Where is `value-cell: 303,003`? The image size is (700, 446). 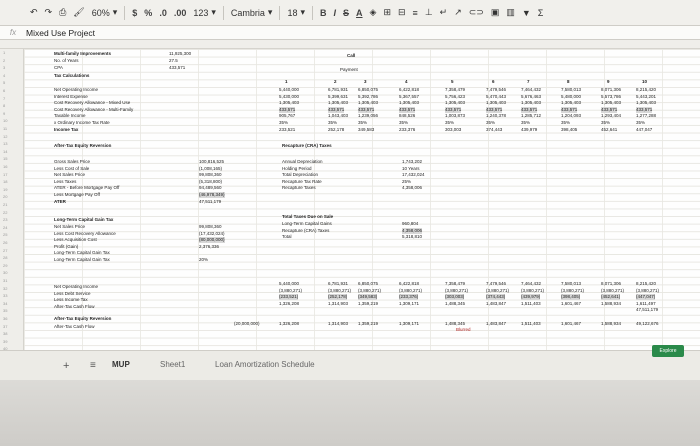 value-cell: 303,003 is located at coordinates (453, 130).